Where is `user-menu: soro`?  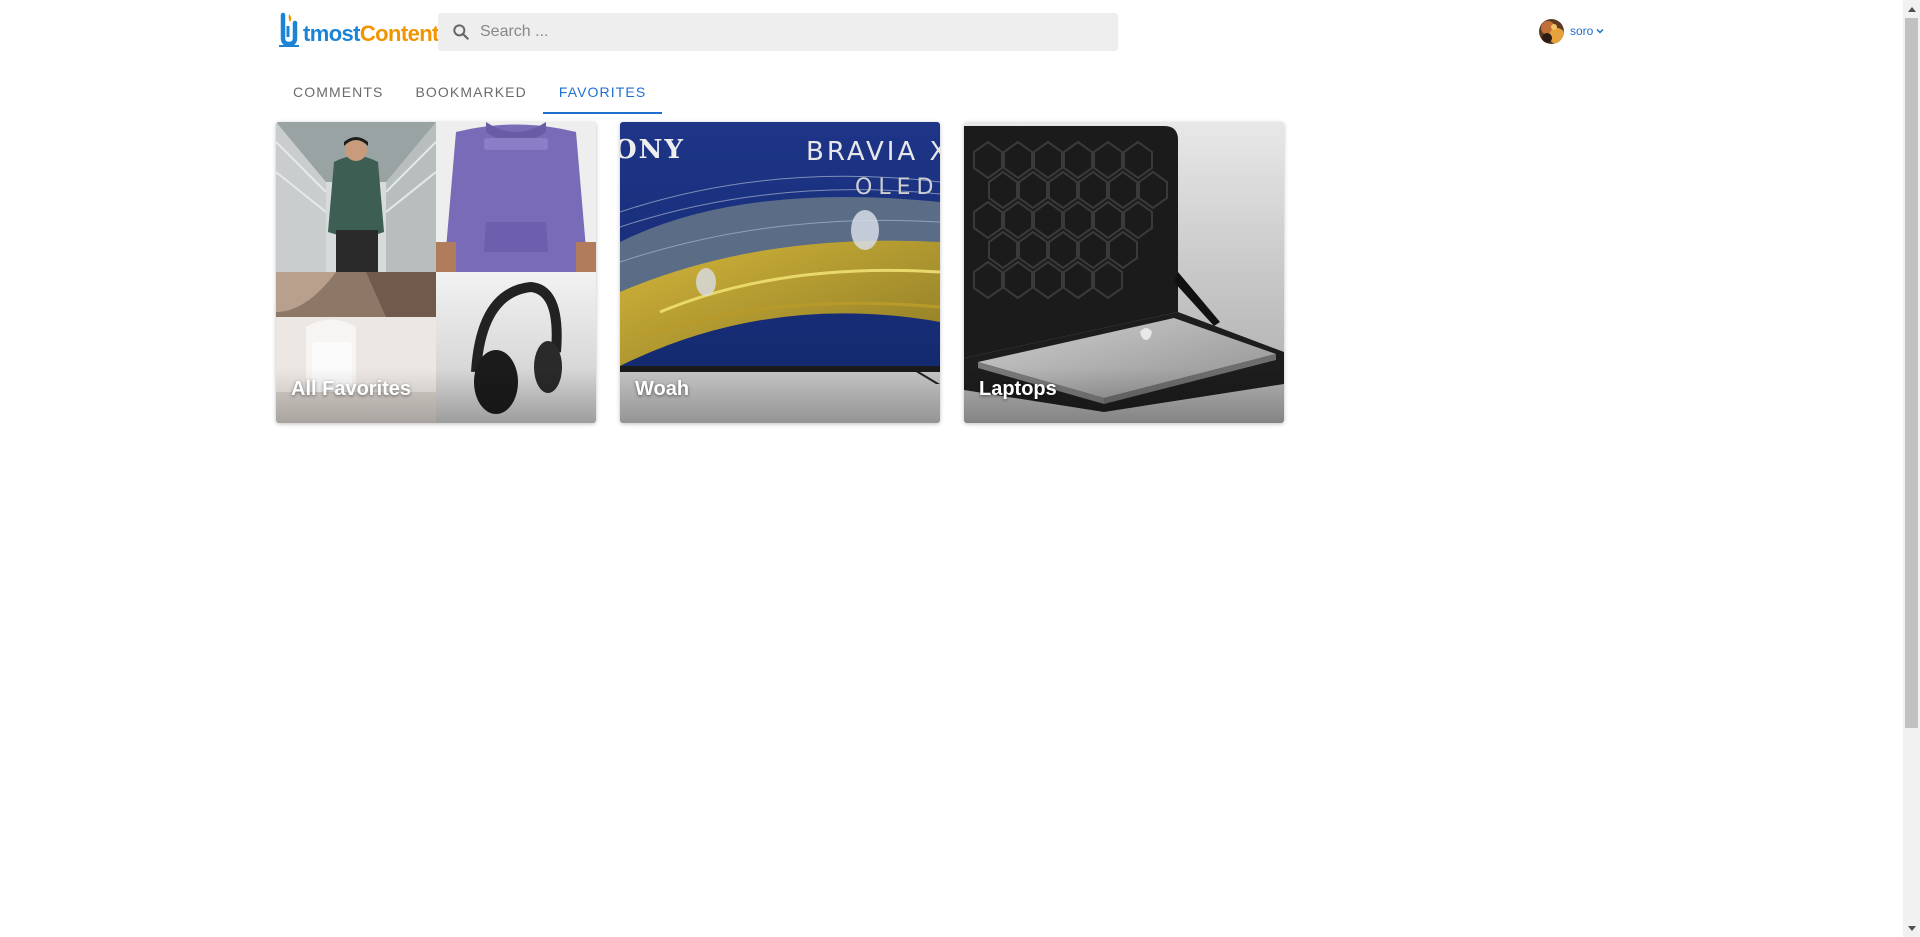
user-menu: soro is located at coordinates (1572, 31).